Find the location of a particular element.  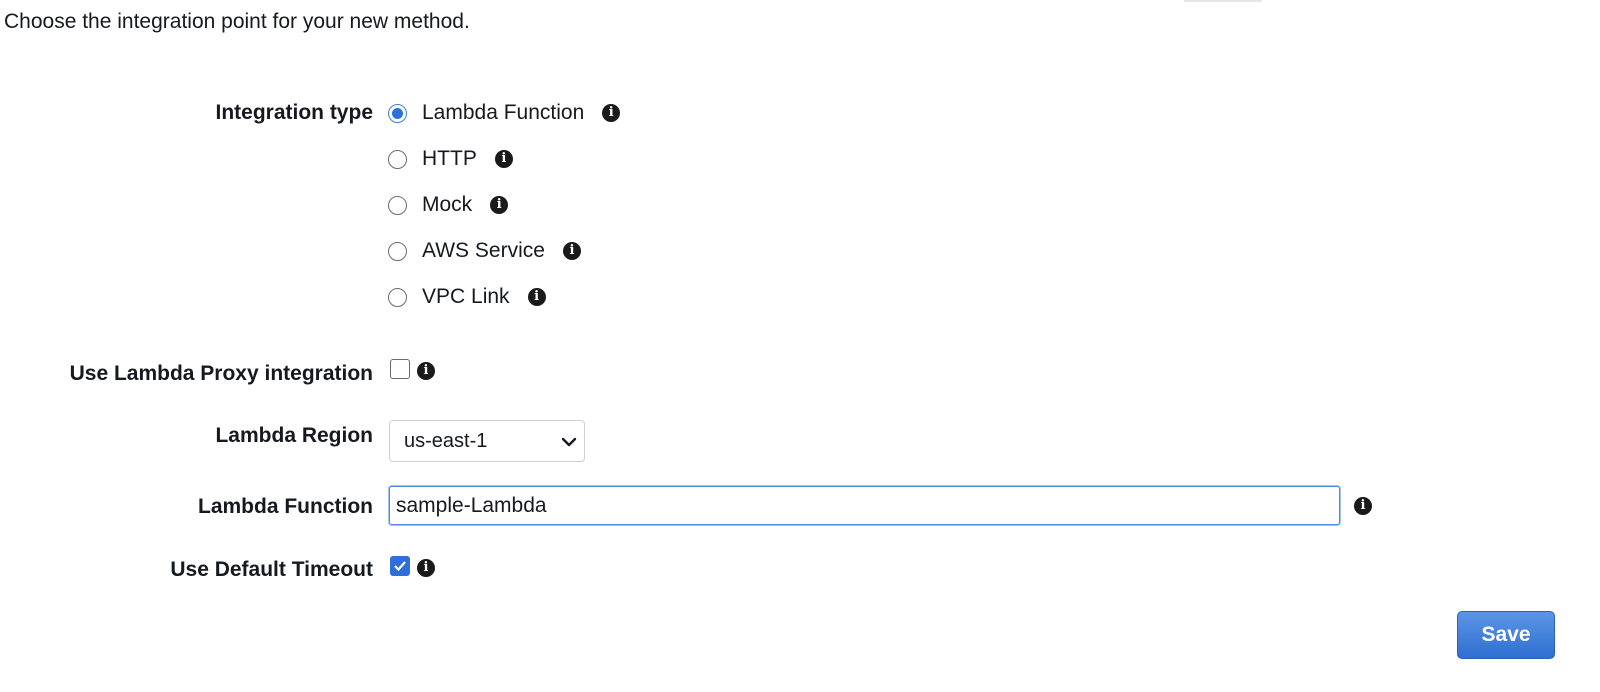

radio-button-mock is located at coordinates (397, 205).